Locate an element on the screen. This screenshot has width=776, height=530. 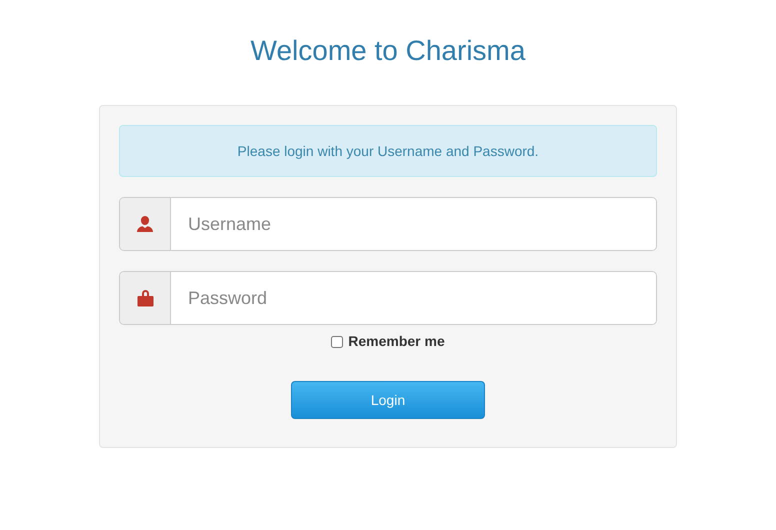
page-title: Welcome to Charisma is located at coordinates (388, 51).